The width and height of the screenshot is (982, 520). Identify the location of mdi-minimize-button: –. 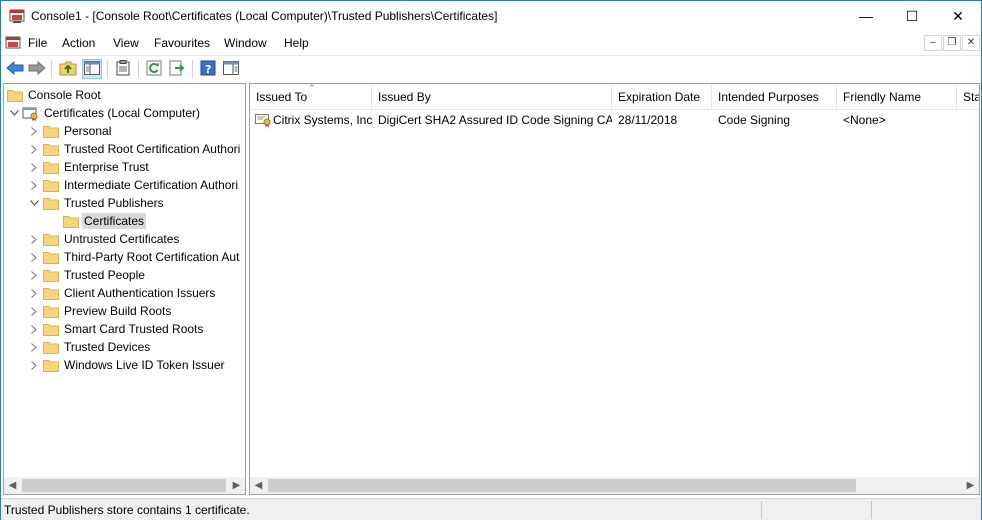
(933, 43).